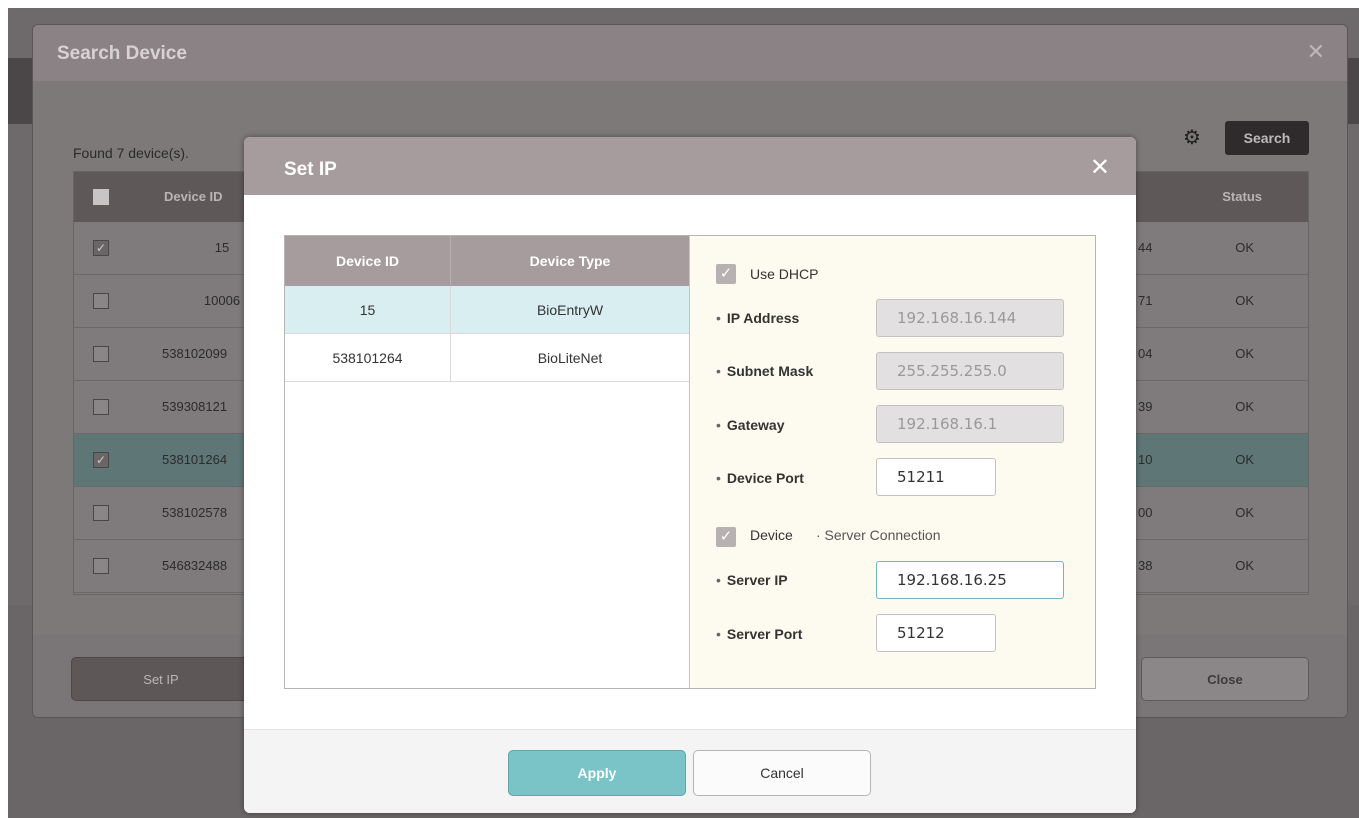 Image resolution: width=1359 pixels, height=818 pixels. I want to click on select-all-checkbox, so click(101, 197).